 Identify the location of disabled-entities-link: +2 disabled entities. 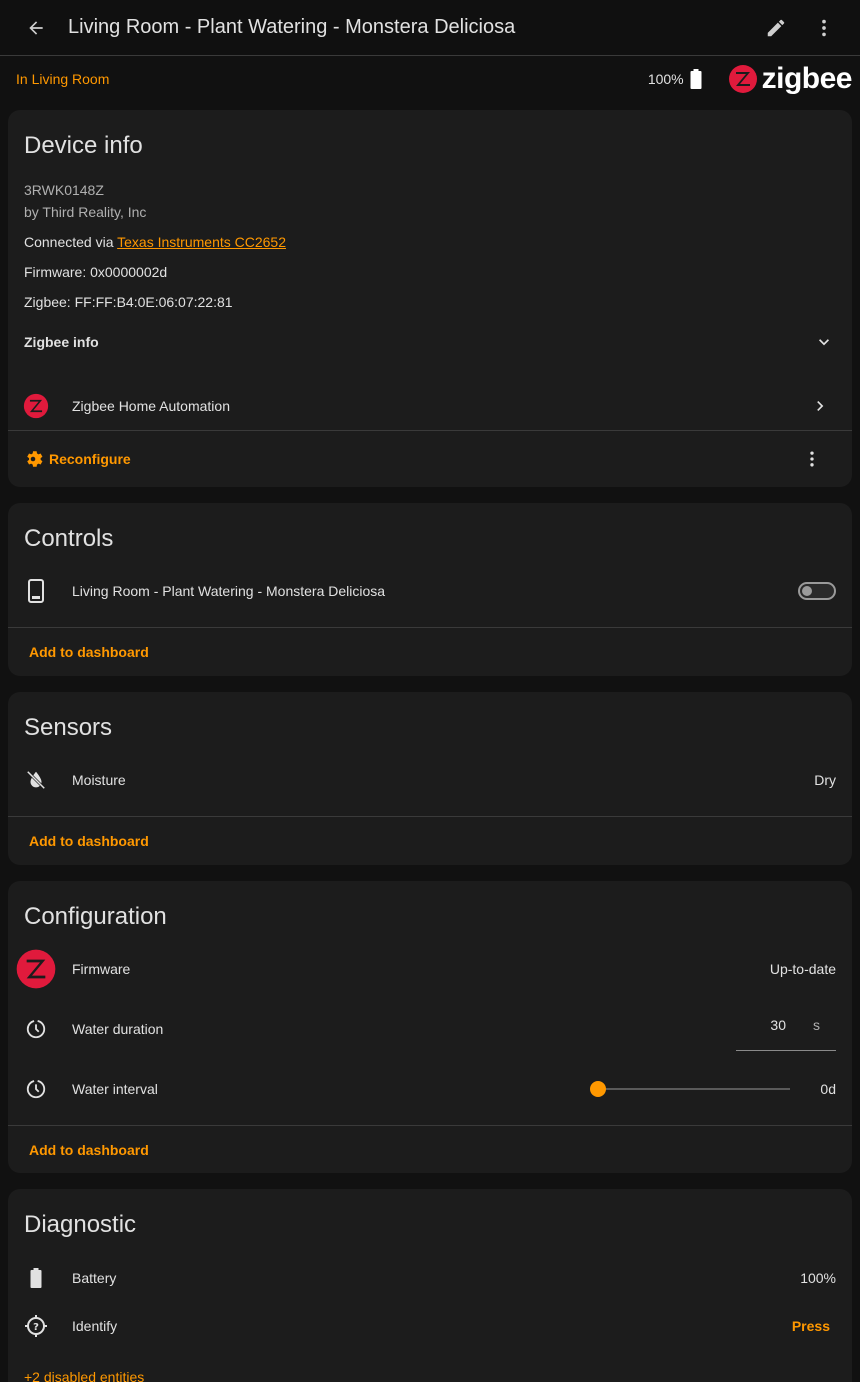
(84, 1375).